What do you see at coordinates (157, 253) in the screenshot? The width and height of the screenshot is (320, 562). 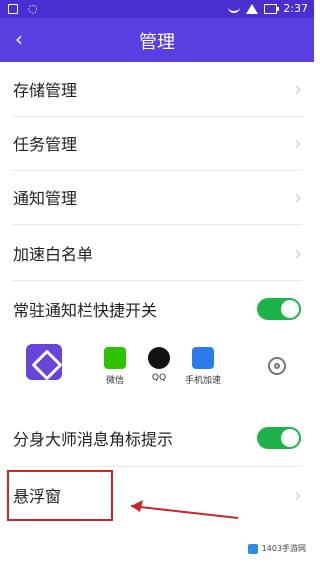 I see `row-acceleration-whitelist: 加速白名单 ›` at bounding box center [157, 253].